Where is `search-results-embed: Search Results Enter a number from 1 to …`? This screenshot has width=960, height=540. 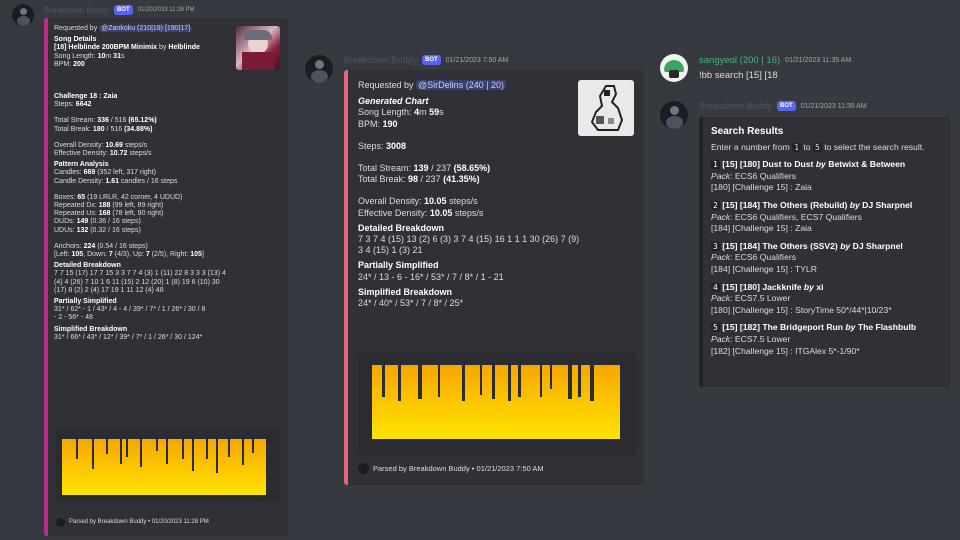
search-results-embed: Search Results Enter a number from 1 to … is located at coordinates (824, 252).